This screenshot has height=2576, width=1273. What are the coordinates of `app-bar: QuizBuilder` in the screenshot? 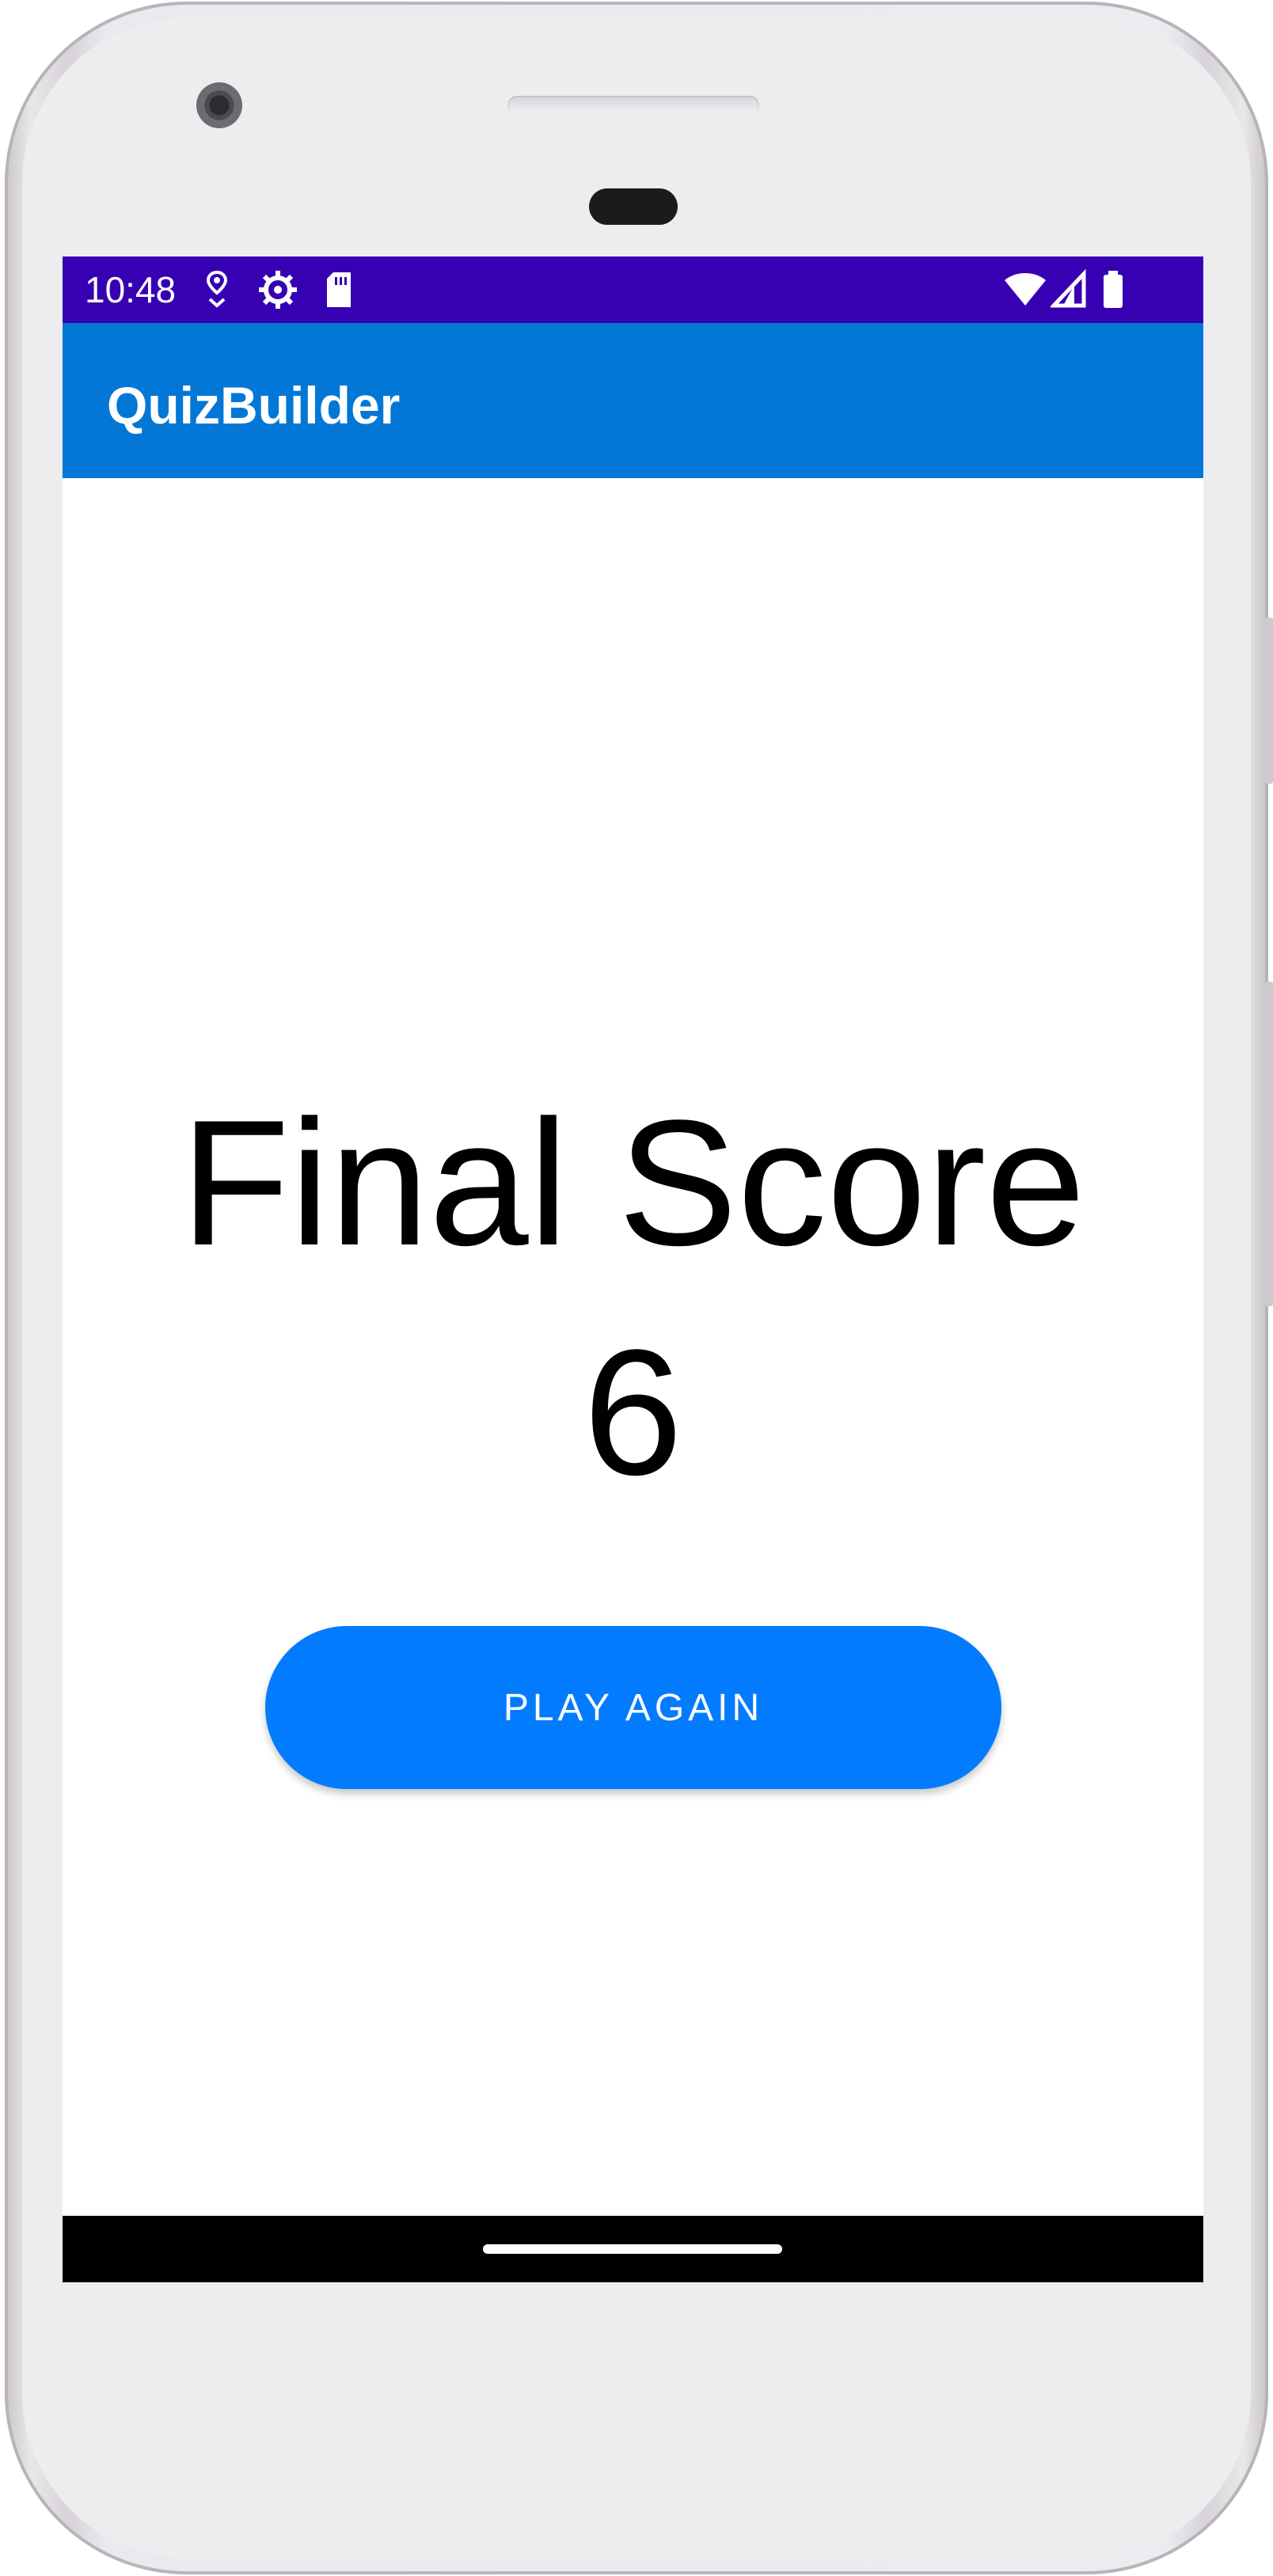 It's located at (633, 400).